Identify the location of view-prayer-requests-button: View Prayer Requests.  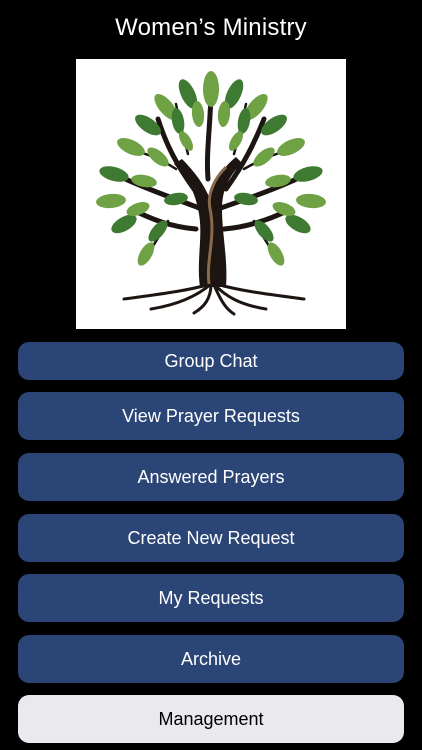
(211, 416).